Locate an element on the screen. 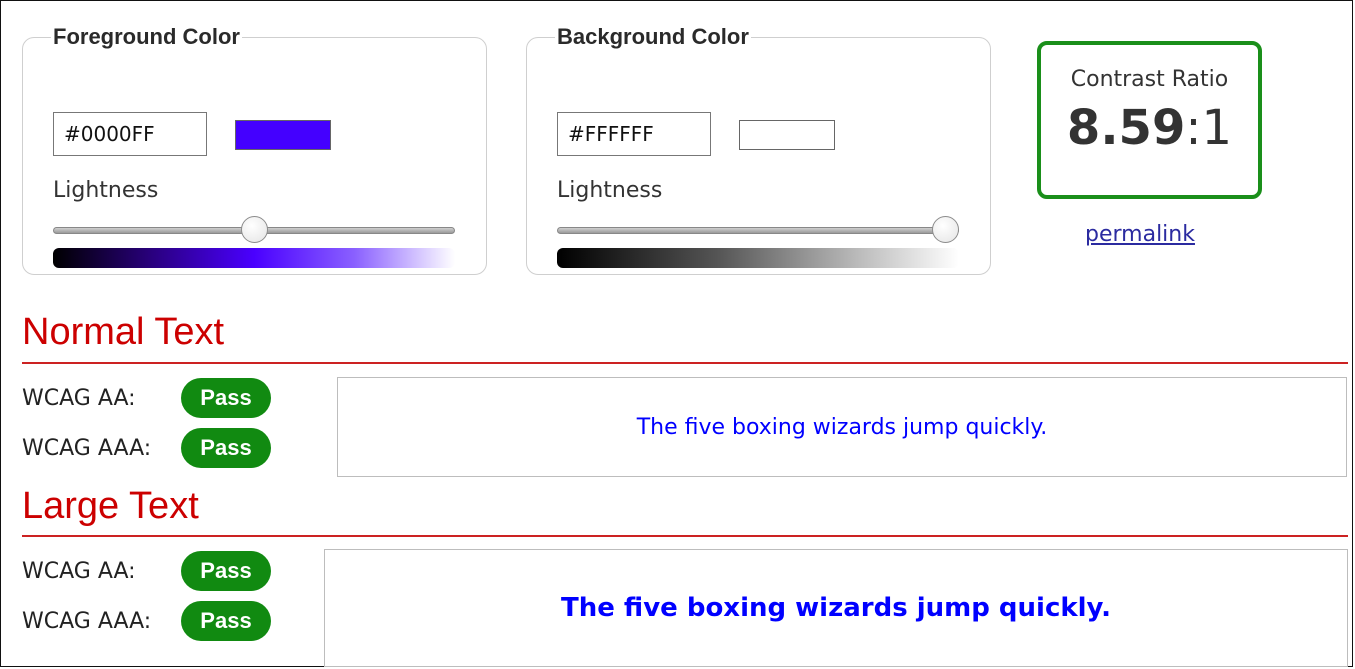  background-lightness-gradient is located at coordinates (758, 258).